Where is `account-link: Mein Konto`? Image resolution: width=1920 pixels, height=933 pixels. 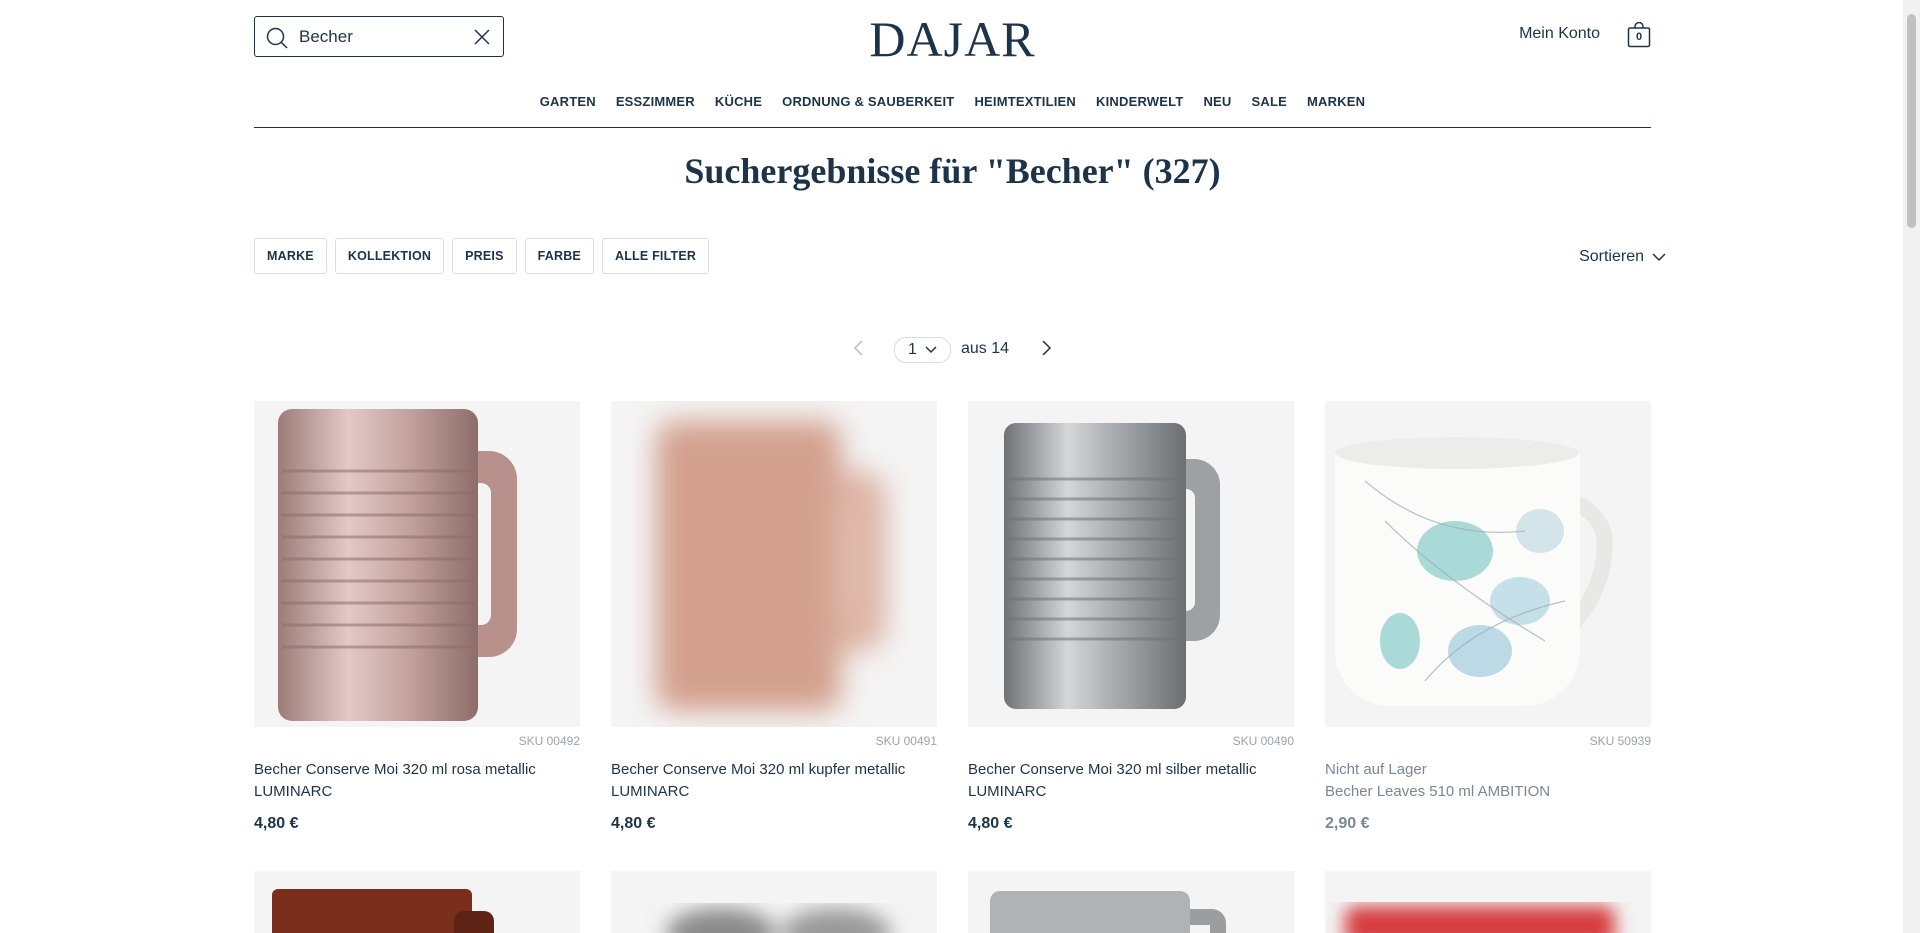 account-link: Mein Konto is located at coordinates (1559, 34).